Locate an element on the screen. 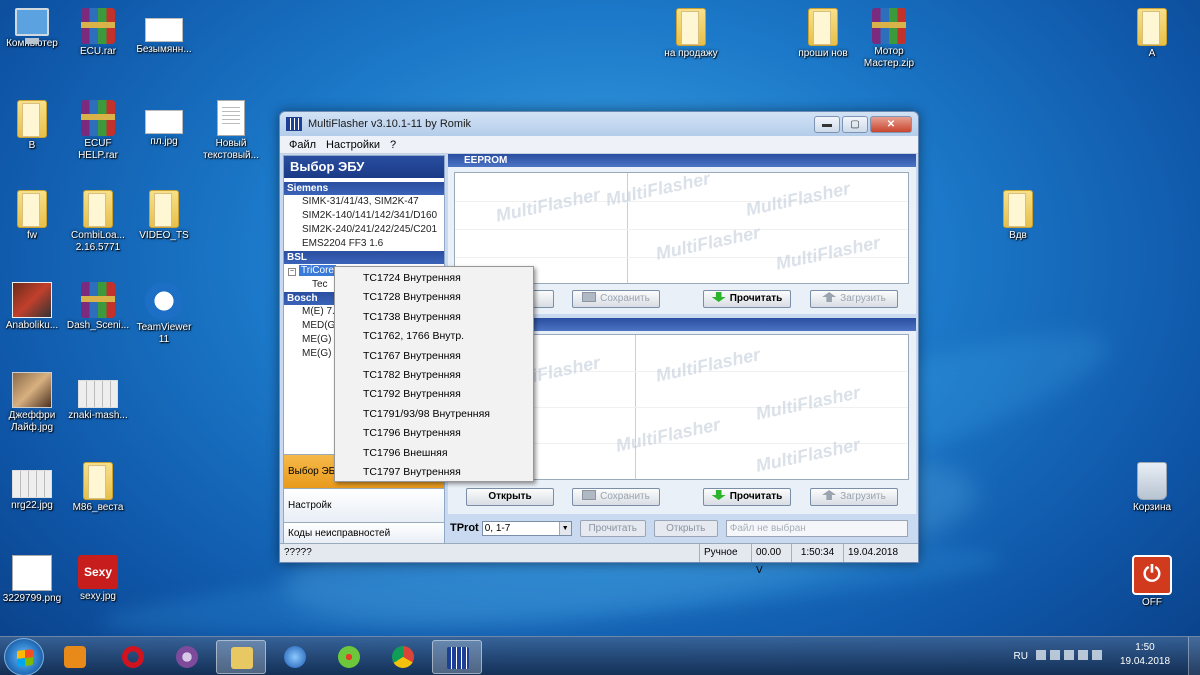 This screenshot has height=675, width=1200. menu-settings: Настройки is located at coordinates (353, 145).